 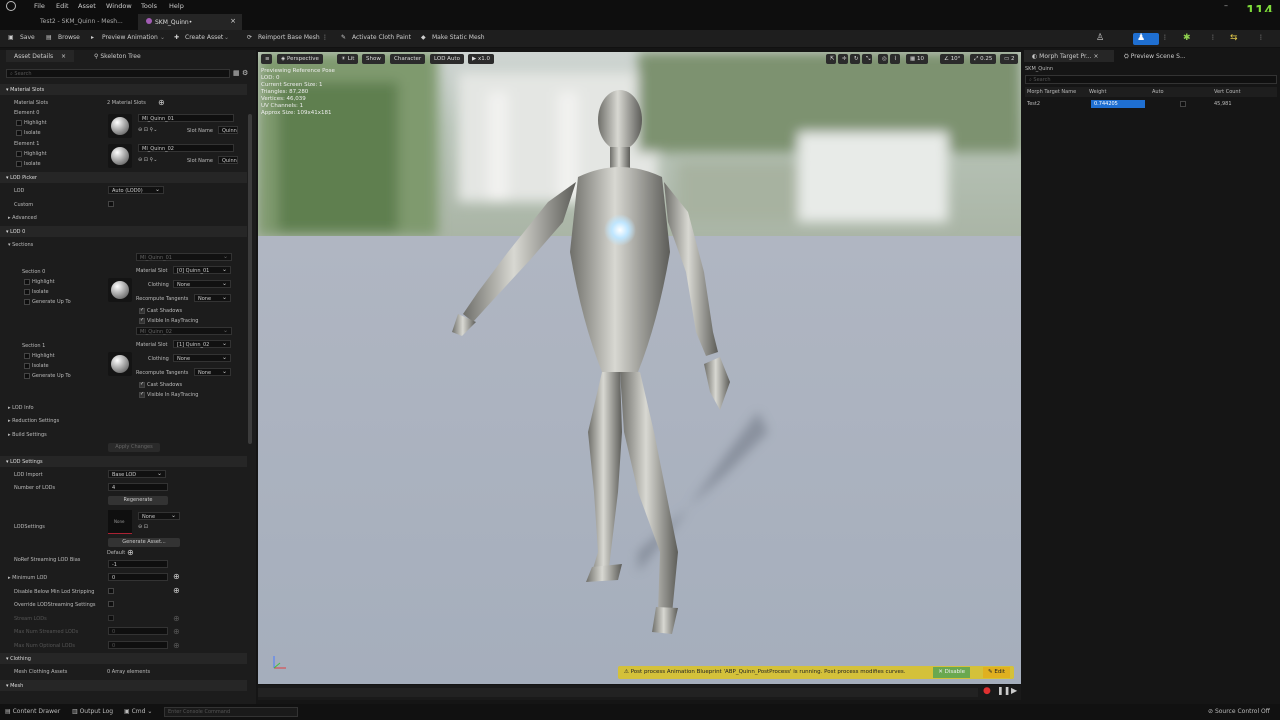 I want to click on material-slot-dropdown: [0] Quinn_01, so click(x=202, y=270).